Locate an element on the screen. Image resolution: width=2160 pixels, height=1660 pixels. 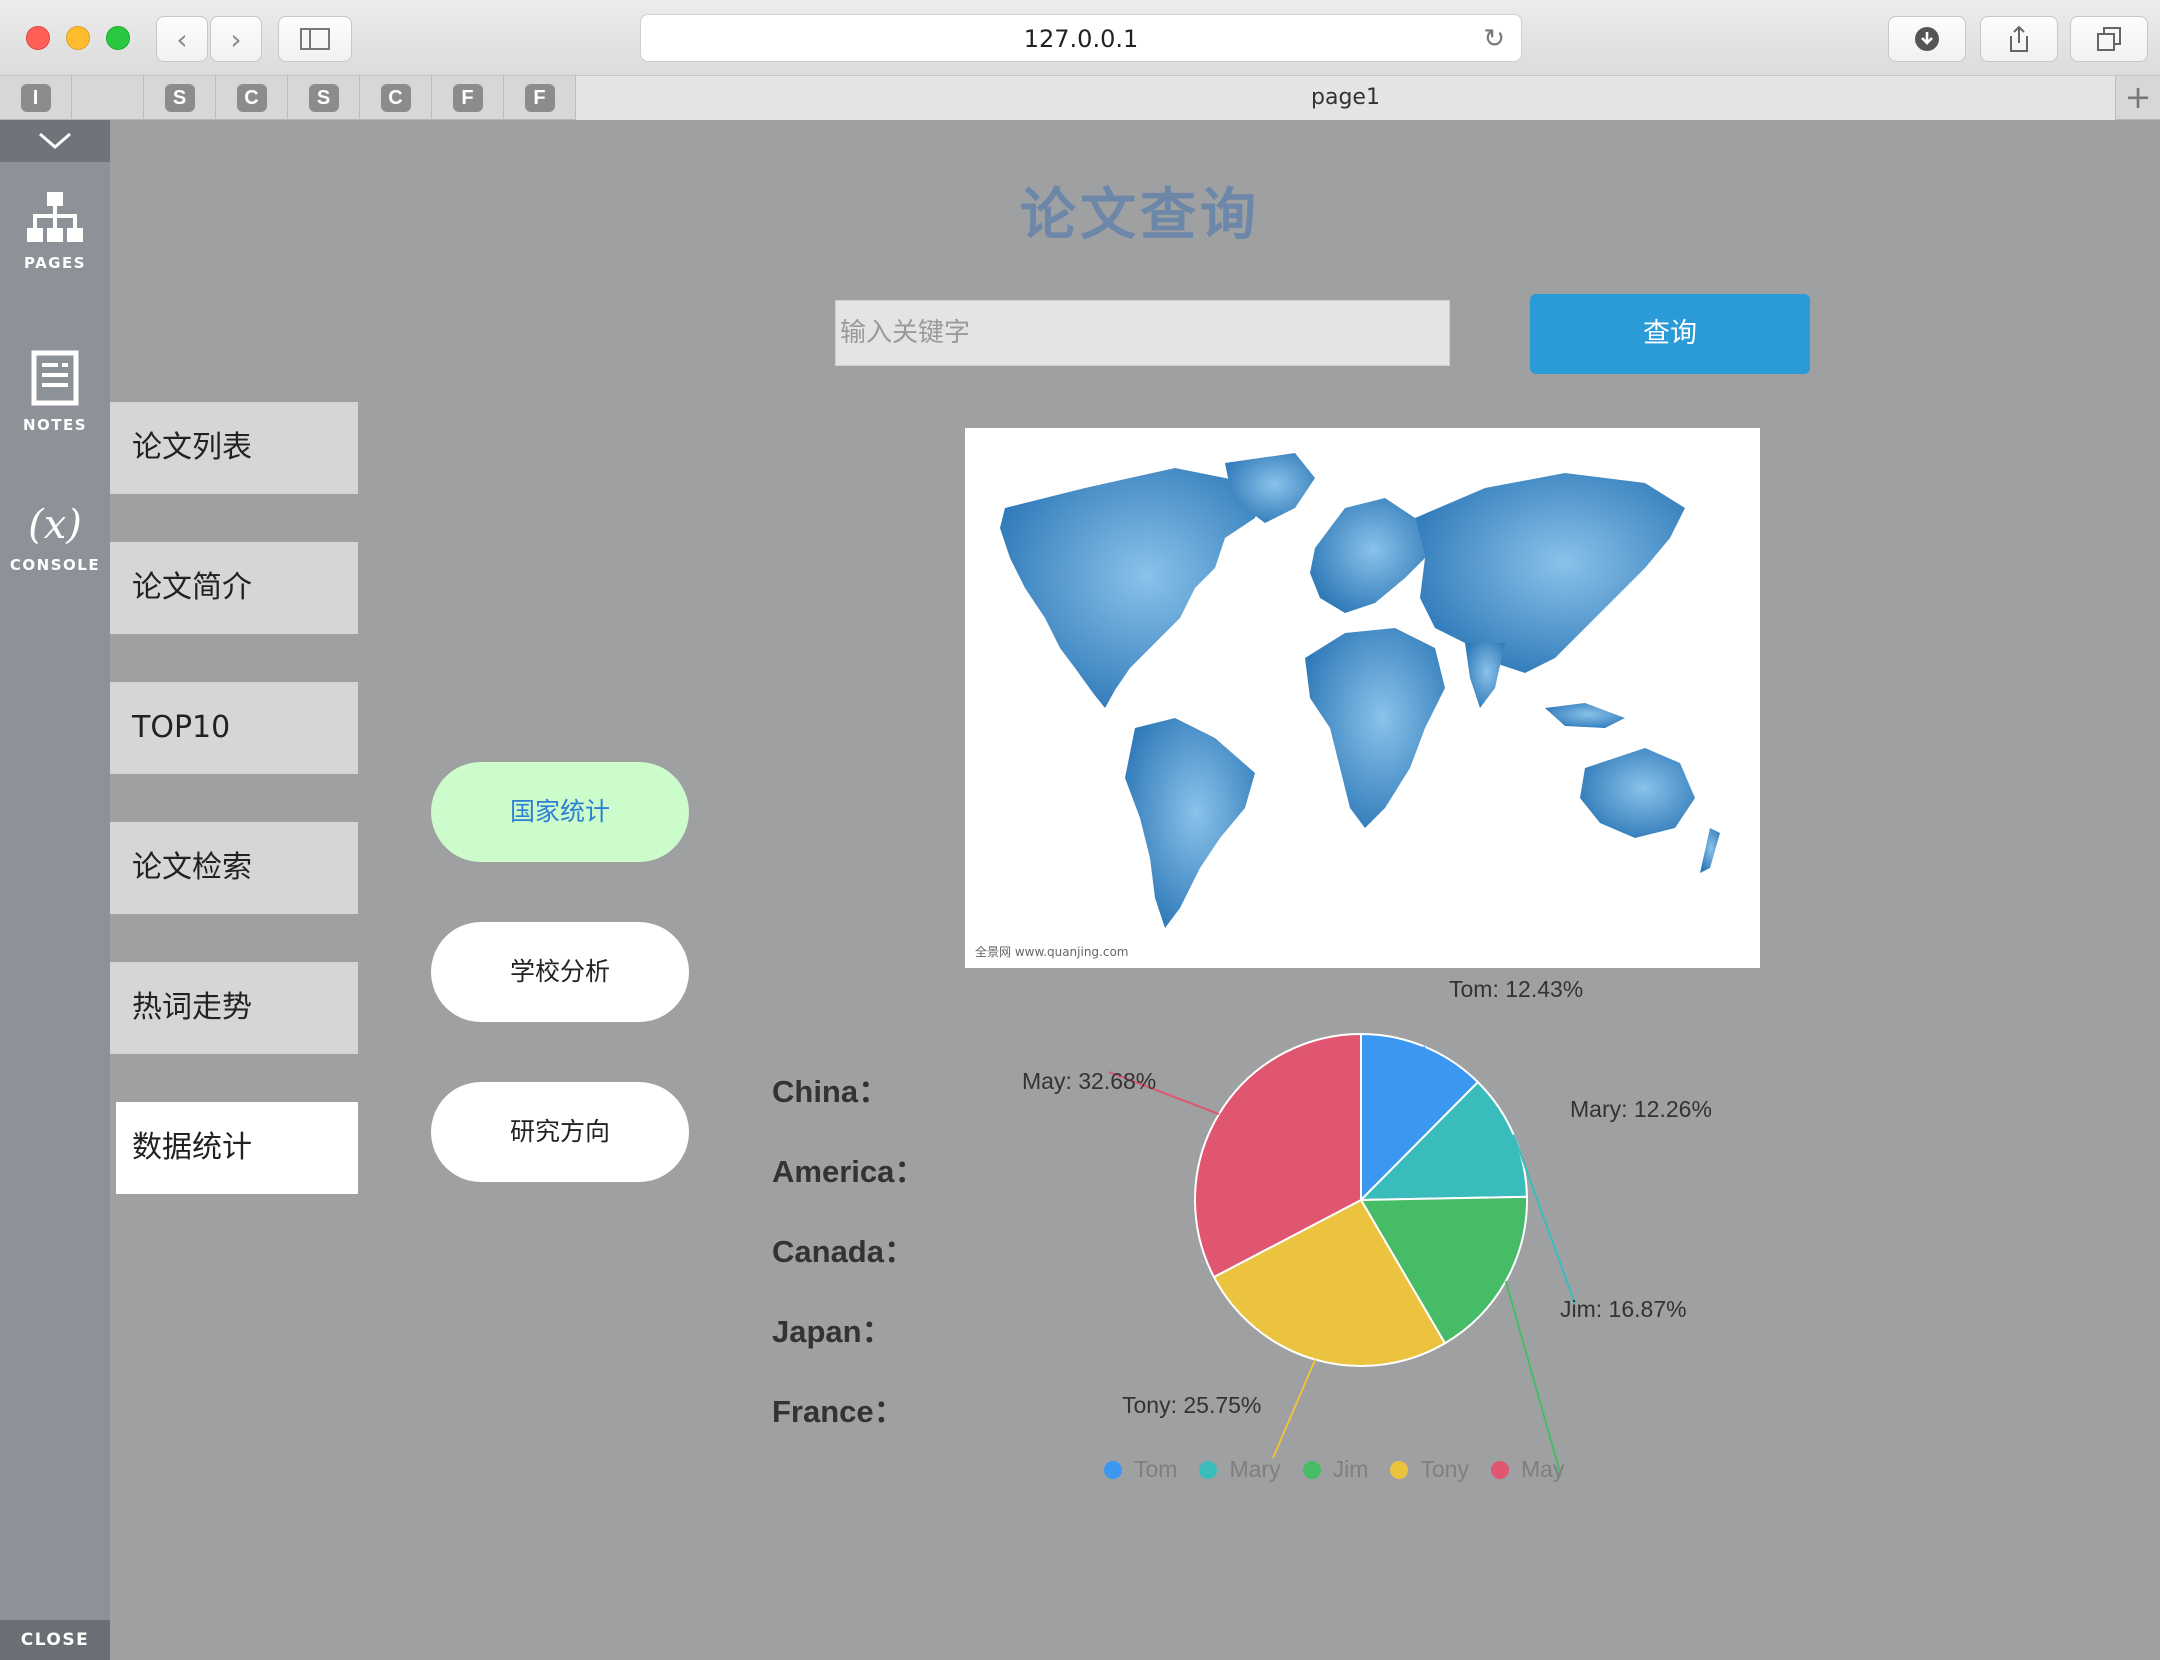
pages-label: PAGES is located at coordinates (55, 263).